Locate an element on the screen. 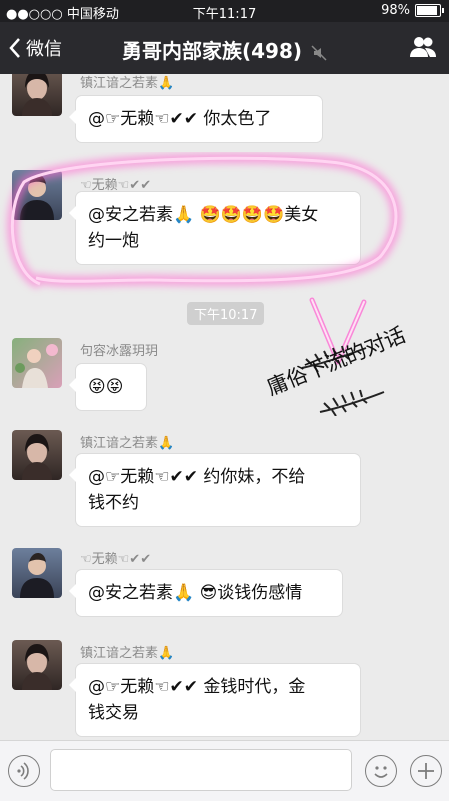 The height and width of the screenshot is (801, 449). smiley-icon is located at coordinates (381, 772).